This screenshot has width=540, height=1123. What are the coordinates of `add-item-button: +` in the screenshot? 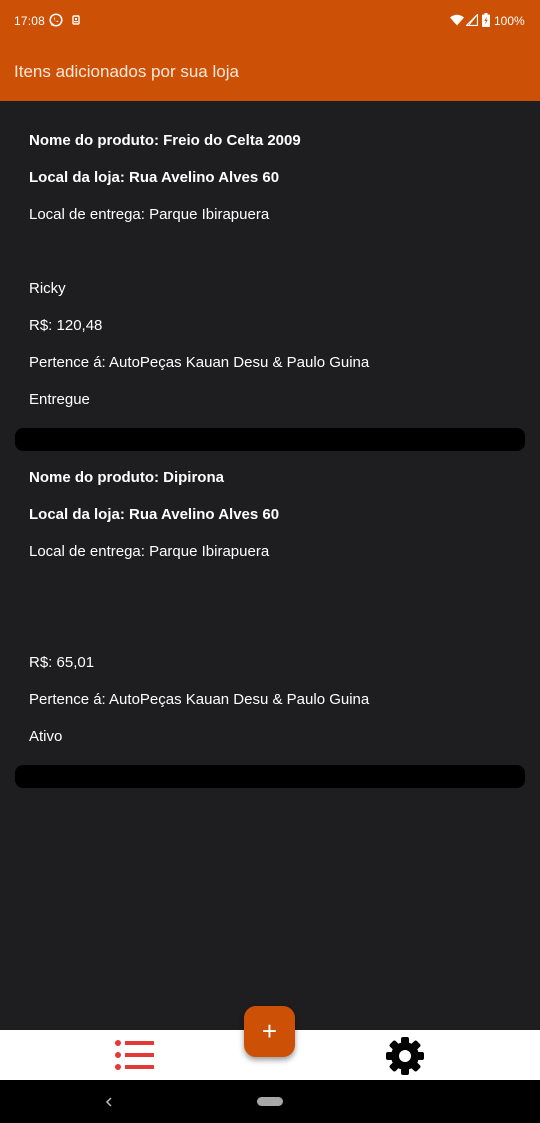 It's located at (269, 1031).